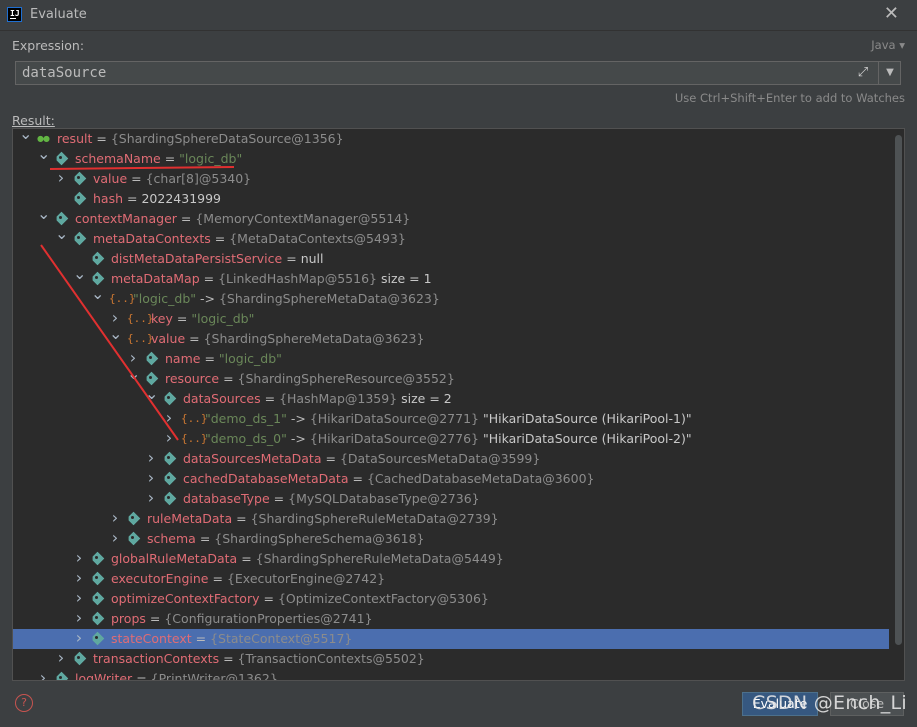  Describe the element at coordinates (451, 199) in the screenshot. I see `tree-row: hash = 2022431999` at that location.